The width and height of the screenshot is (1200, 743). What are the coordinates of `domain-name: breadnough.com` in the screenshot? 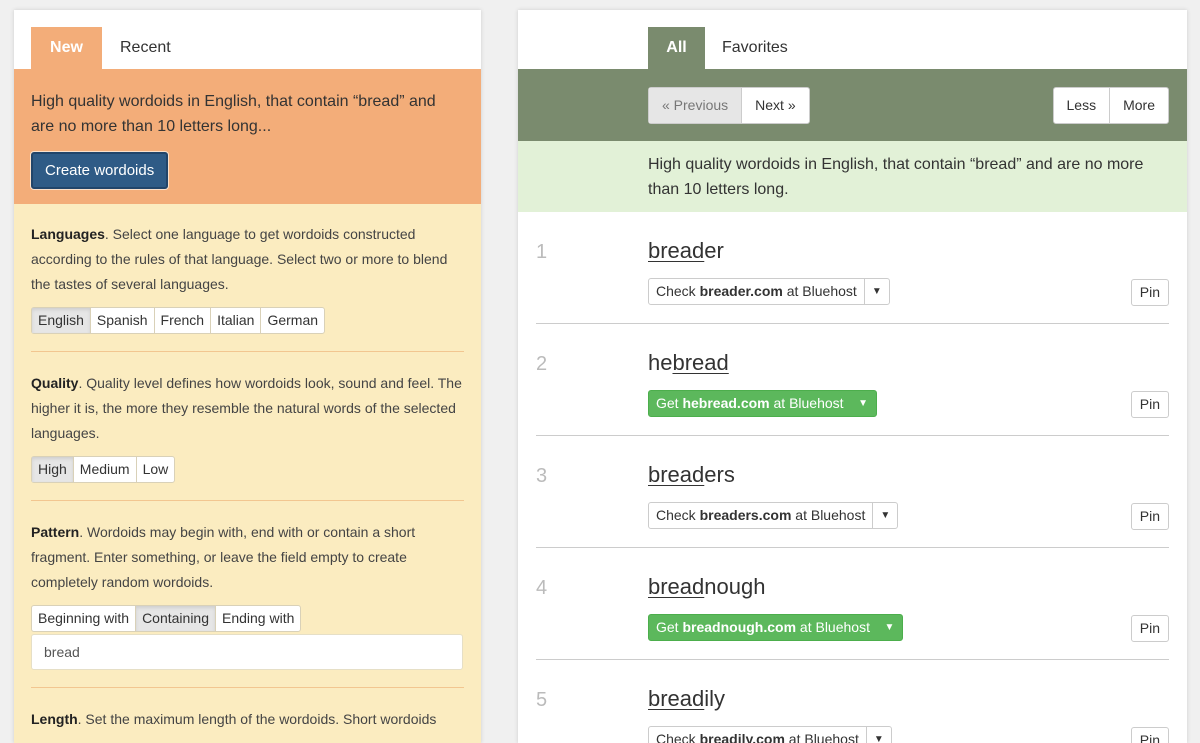 It's located at (739, 627).